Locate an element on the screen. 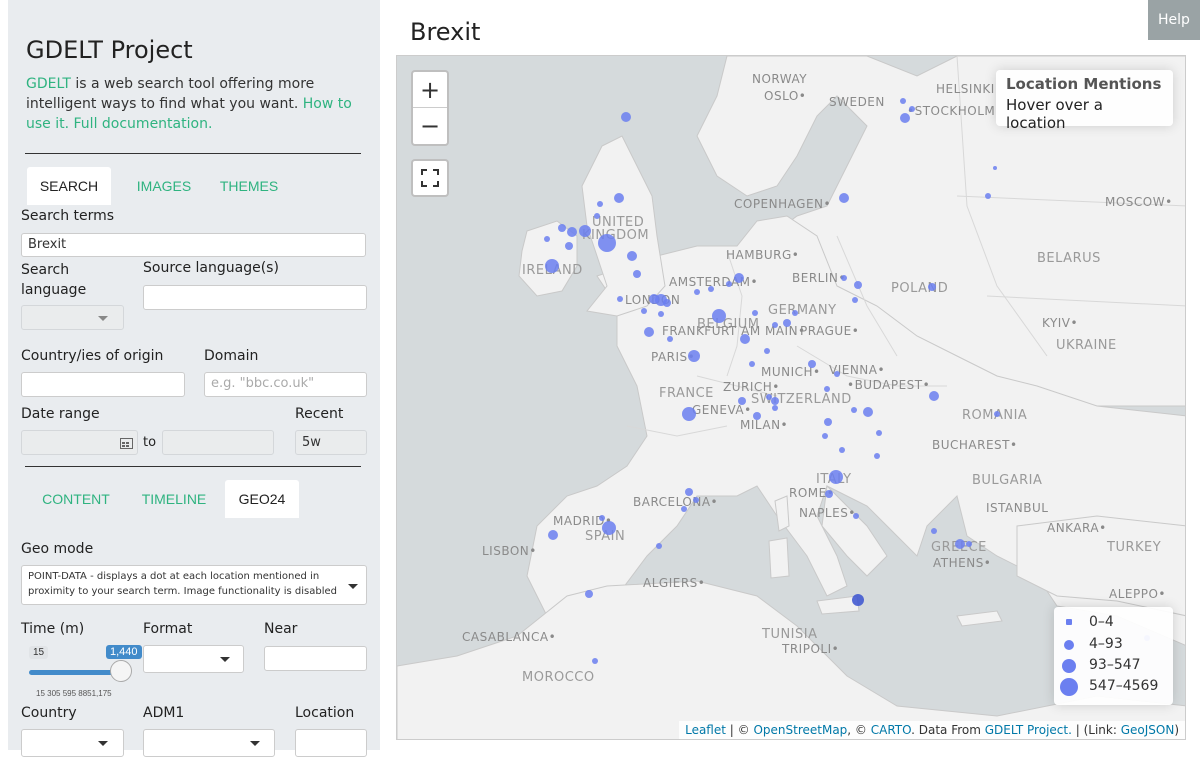  adm1-select is located at coordinates (209, 743).